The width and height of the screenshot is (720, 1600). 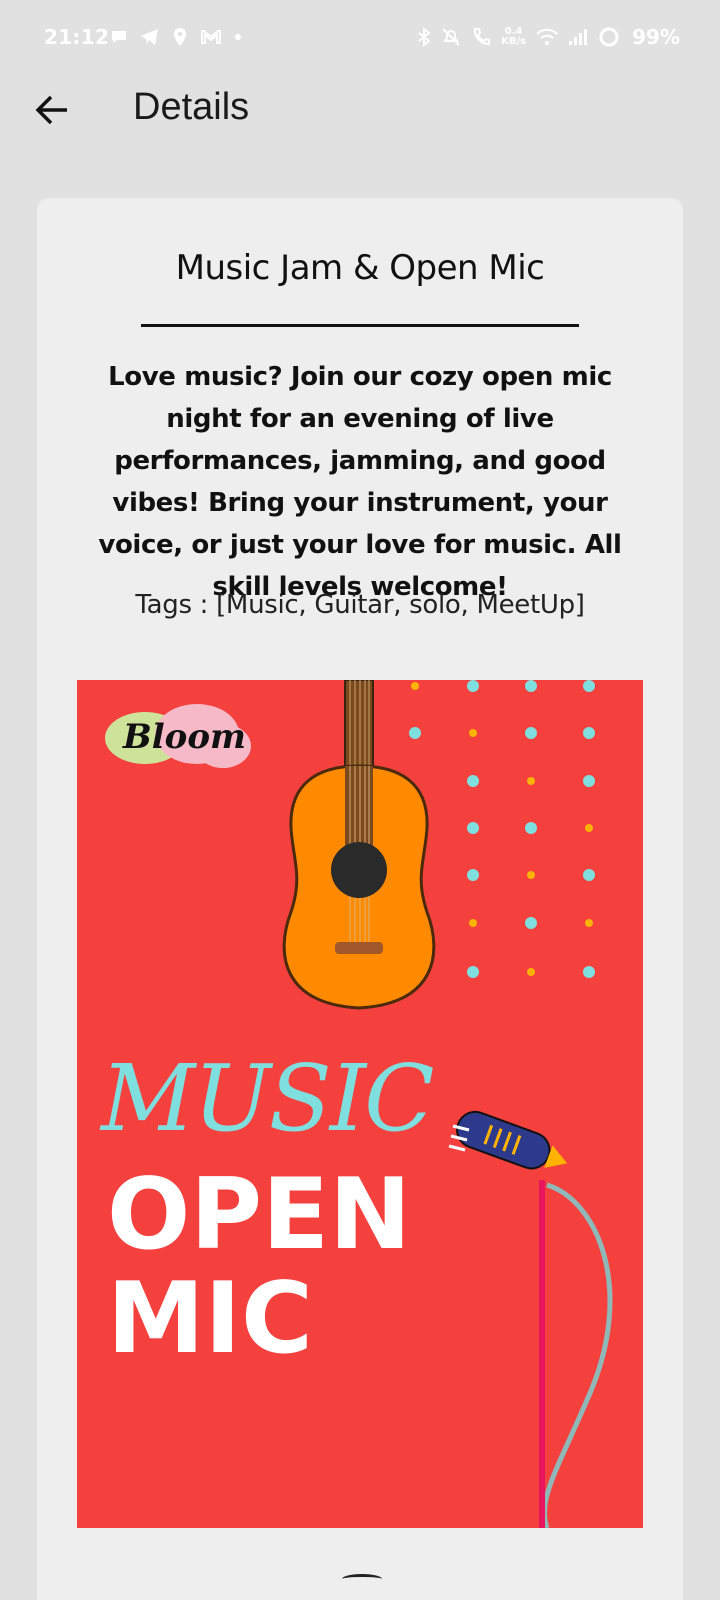 I want to click on battery-percent: 99%, so click(x=656, y=37).